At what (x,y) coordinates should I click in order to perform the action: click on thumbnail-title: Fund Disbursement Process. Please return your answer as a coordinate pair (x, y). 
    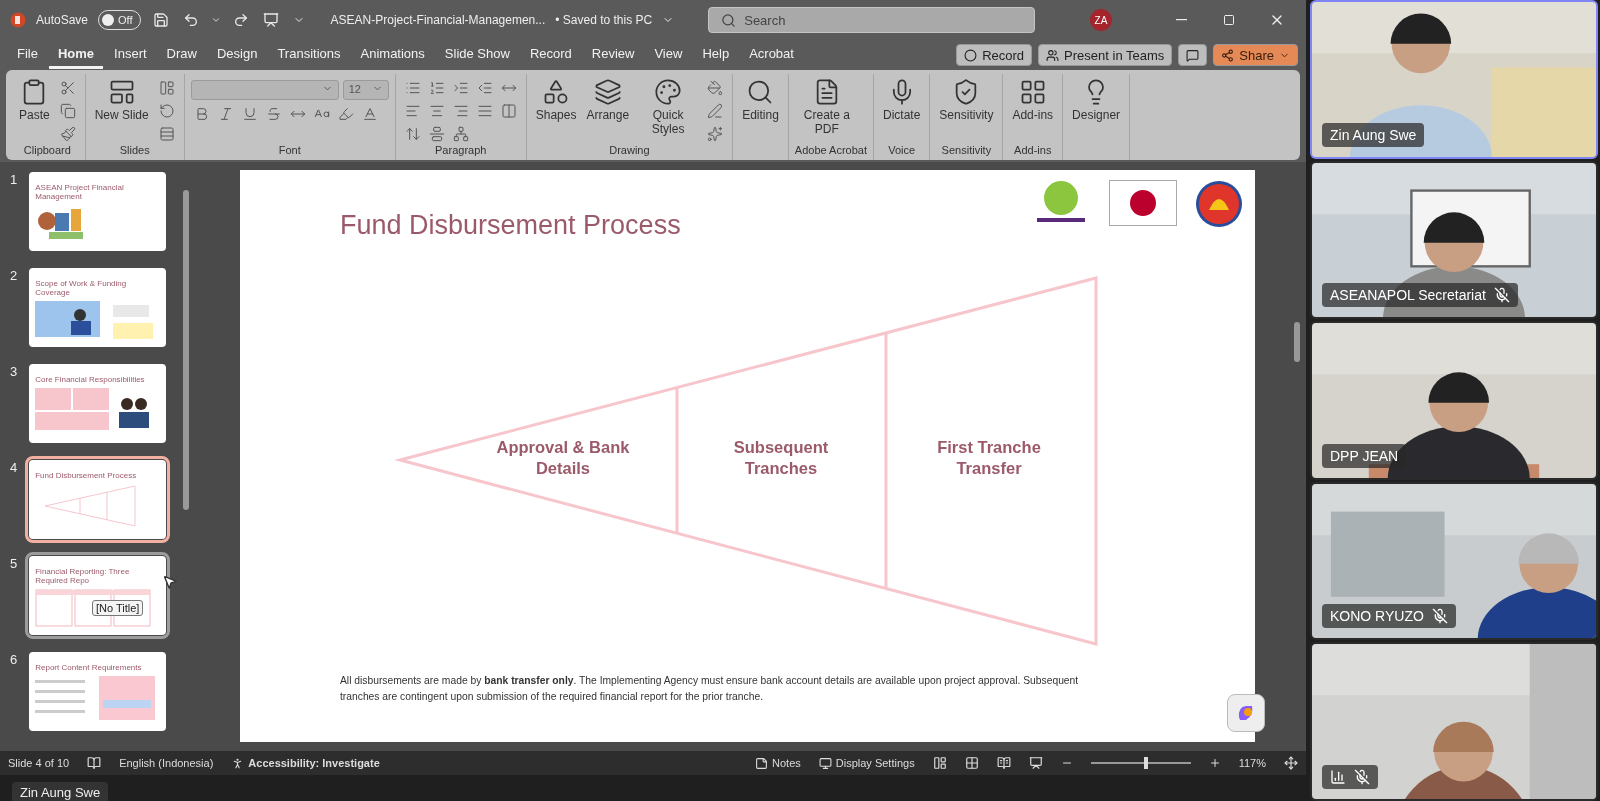
    Looking at the image, I should click on (86, 476).